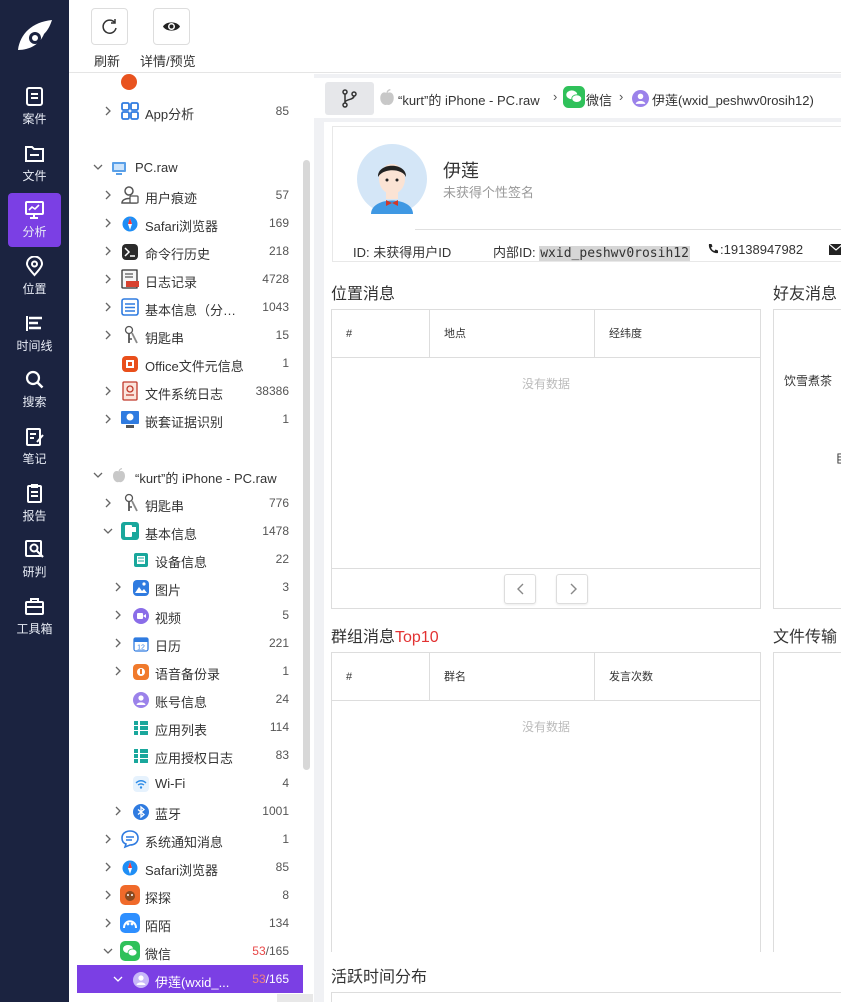 This screenshot has height=1002, width=841. I want to click on preview-button, so click(171, 26).